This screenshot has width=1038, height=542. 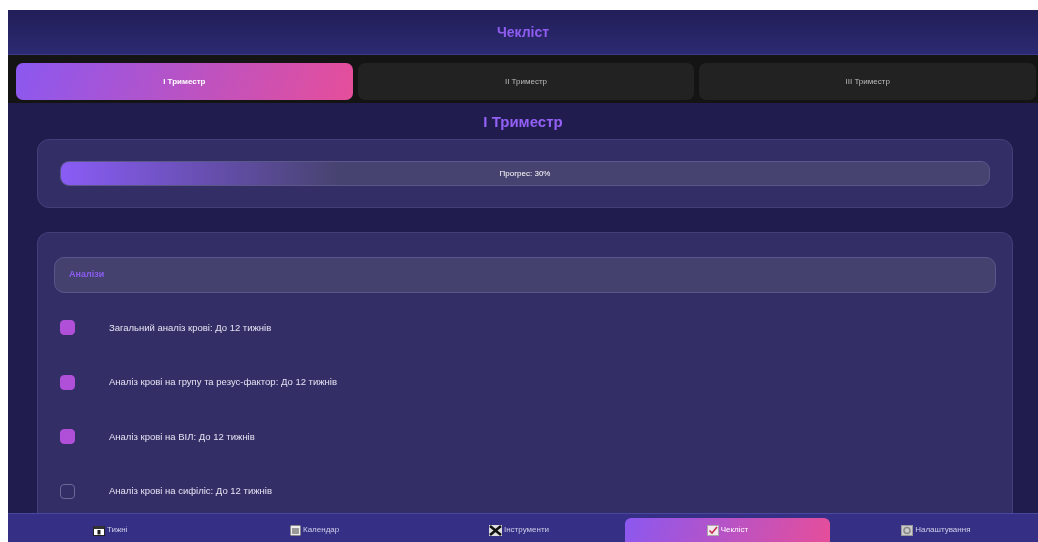 What do you see at coordinates (526, 81) in the screenshot?
I see `tab: II Триместр` at bounding box center [526, 81].